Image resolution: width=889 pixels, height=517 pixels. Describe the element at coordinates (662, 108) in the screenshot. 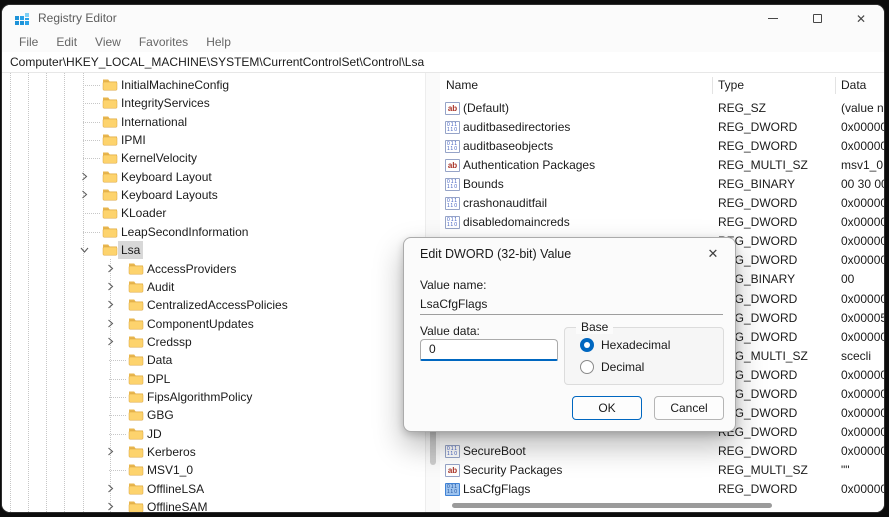

I see `value-row-default: ab(Default) REG_SZ (value not set)` at that location.